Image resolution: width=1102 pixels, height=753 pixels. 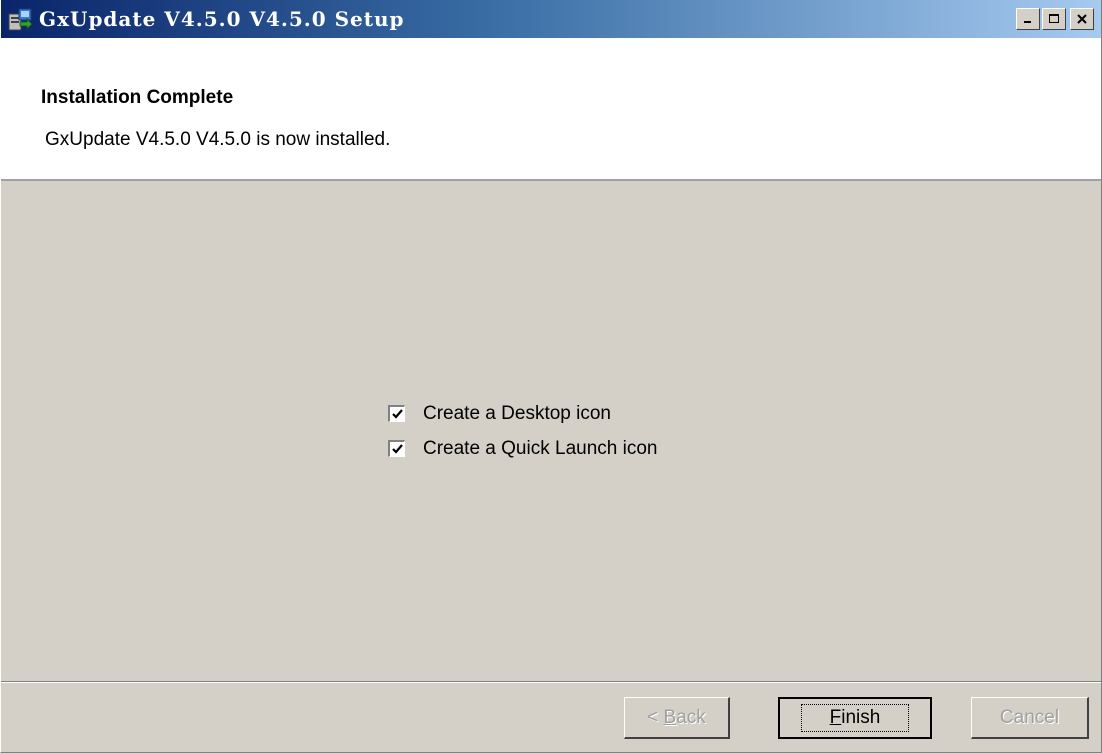 I want to click on maximize-button, so click(x=1054, y=19).